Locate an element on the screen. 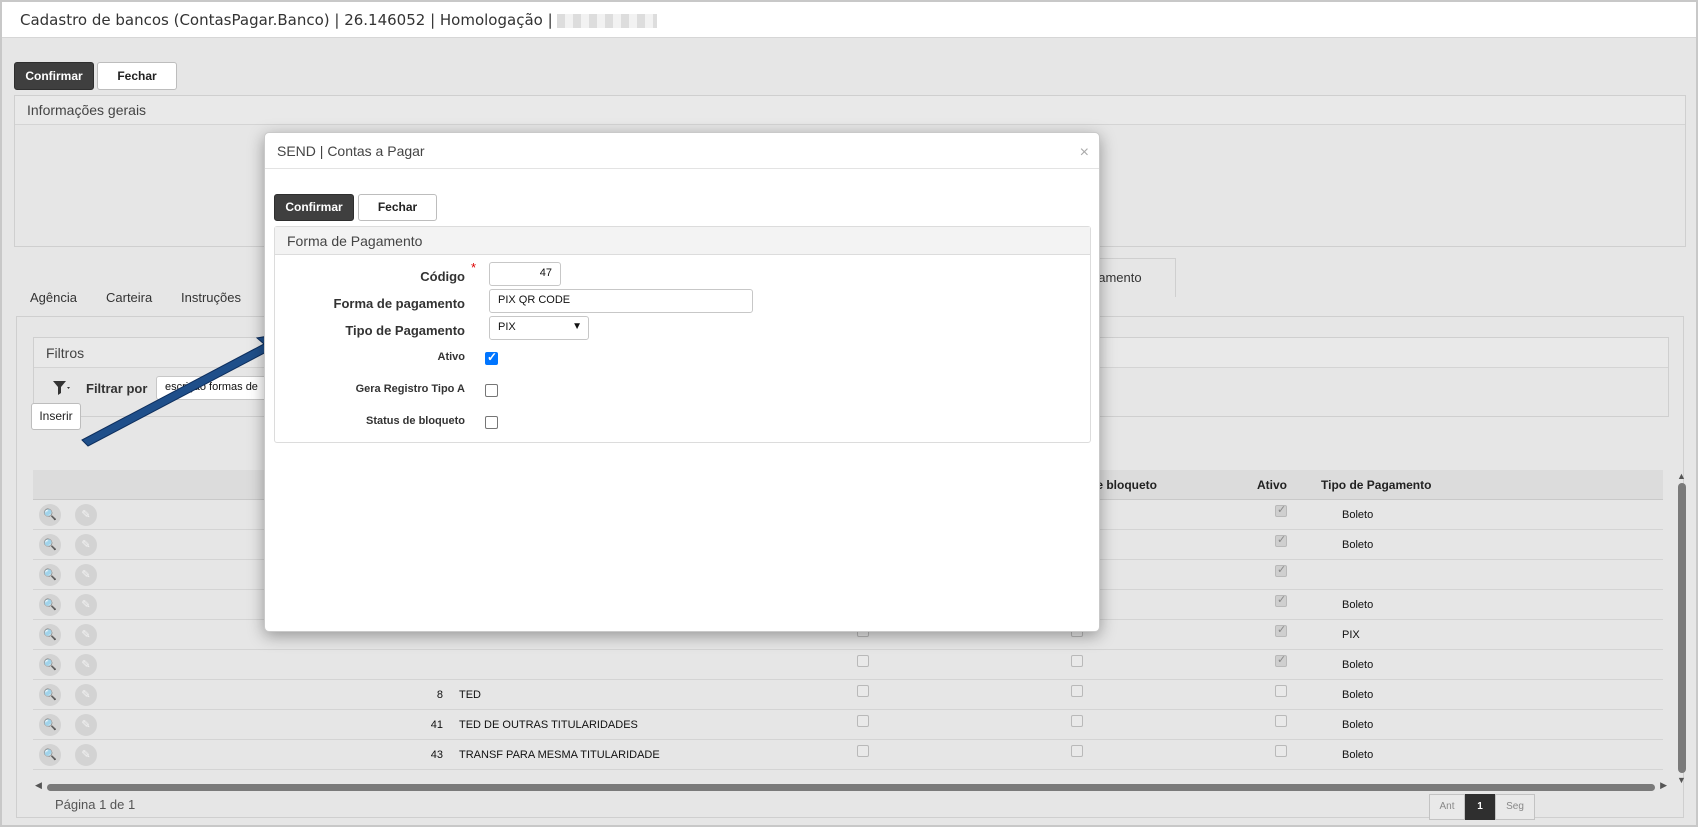 The width and height of the screenshot is (1698, 827). ativo-label: Ativo is located at coordinates (451, 357).